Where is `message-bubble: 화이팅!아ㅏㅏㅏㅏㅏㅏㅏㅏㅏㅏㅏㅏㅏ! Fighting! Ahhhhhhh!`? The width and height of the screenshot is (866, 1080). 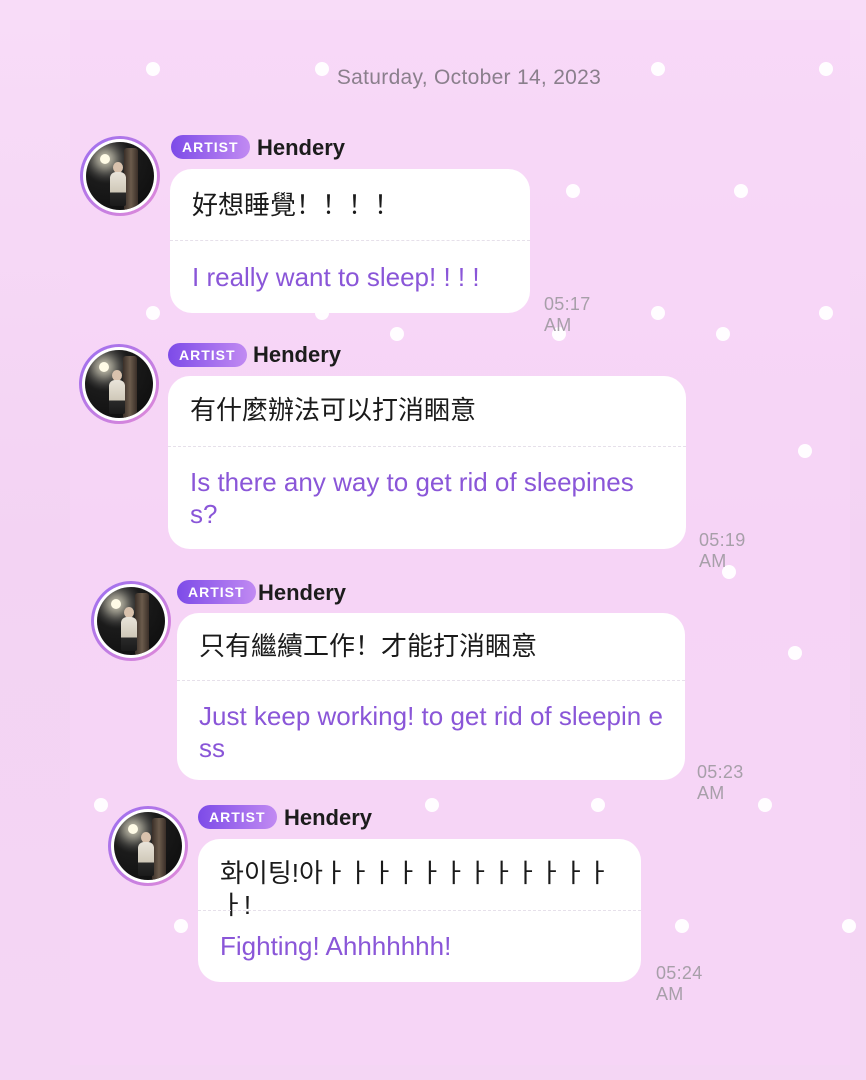 message-bubble: 화이팅!아ㅏㅏㅏㅏㅏㅏㅏㅏㅏㅏㅏㅏㅏ! Fighting! Ahhhhhhh! is located at coordinates (419, 910).